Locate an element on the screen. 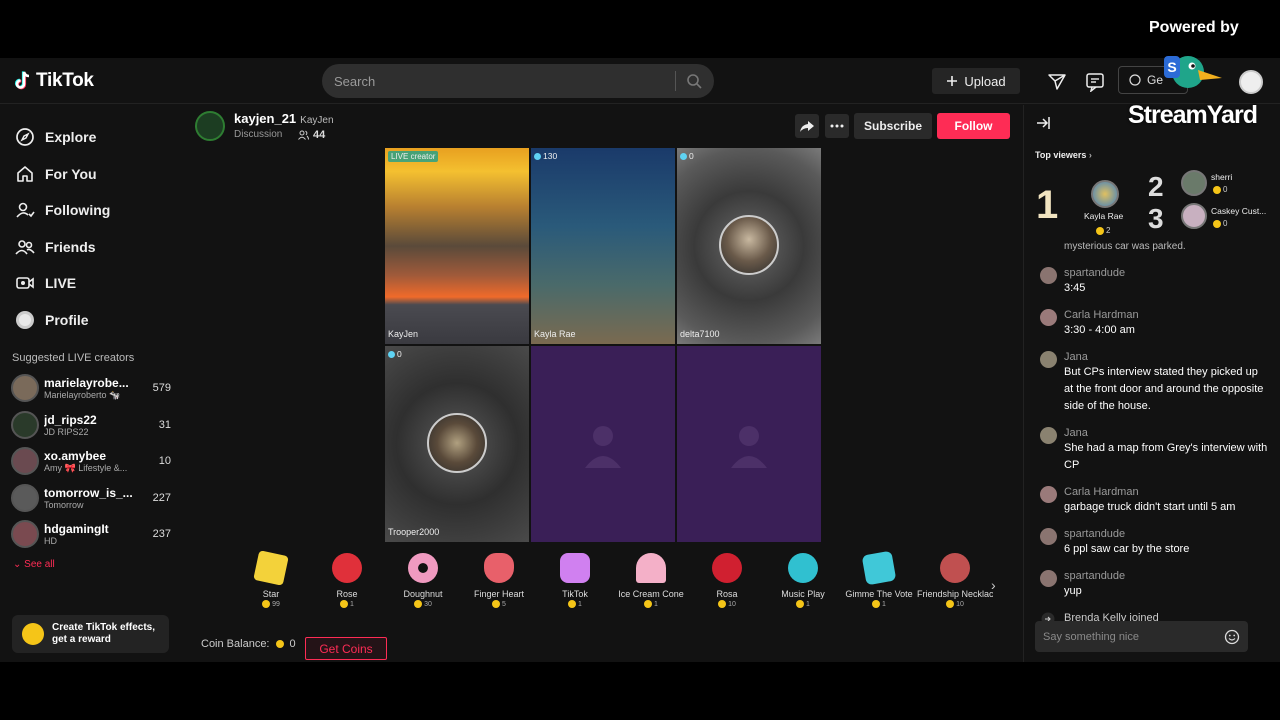 This screenshot has width=1280, height=720. gift-item: Gimme The Vote 1 is located at coordinates (879, 579).